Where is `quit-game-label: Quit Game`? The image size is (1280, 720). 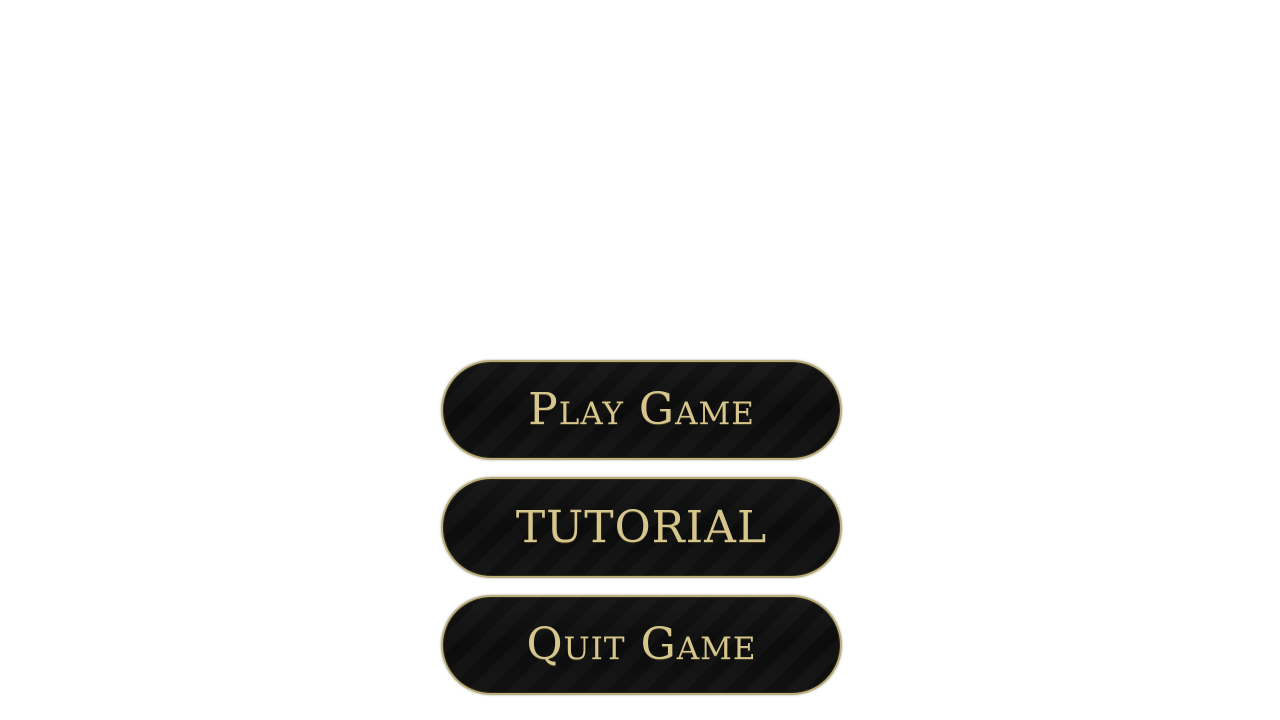
quit-game-label: Quit Game is located at coordinates (641, 644).